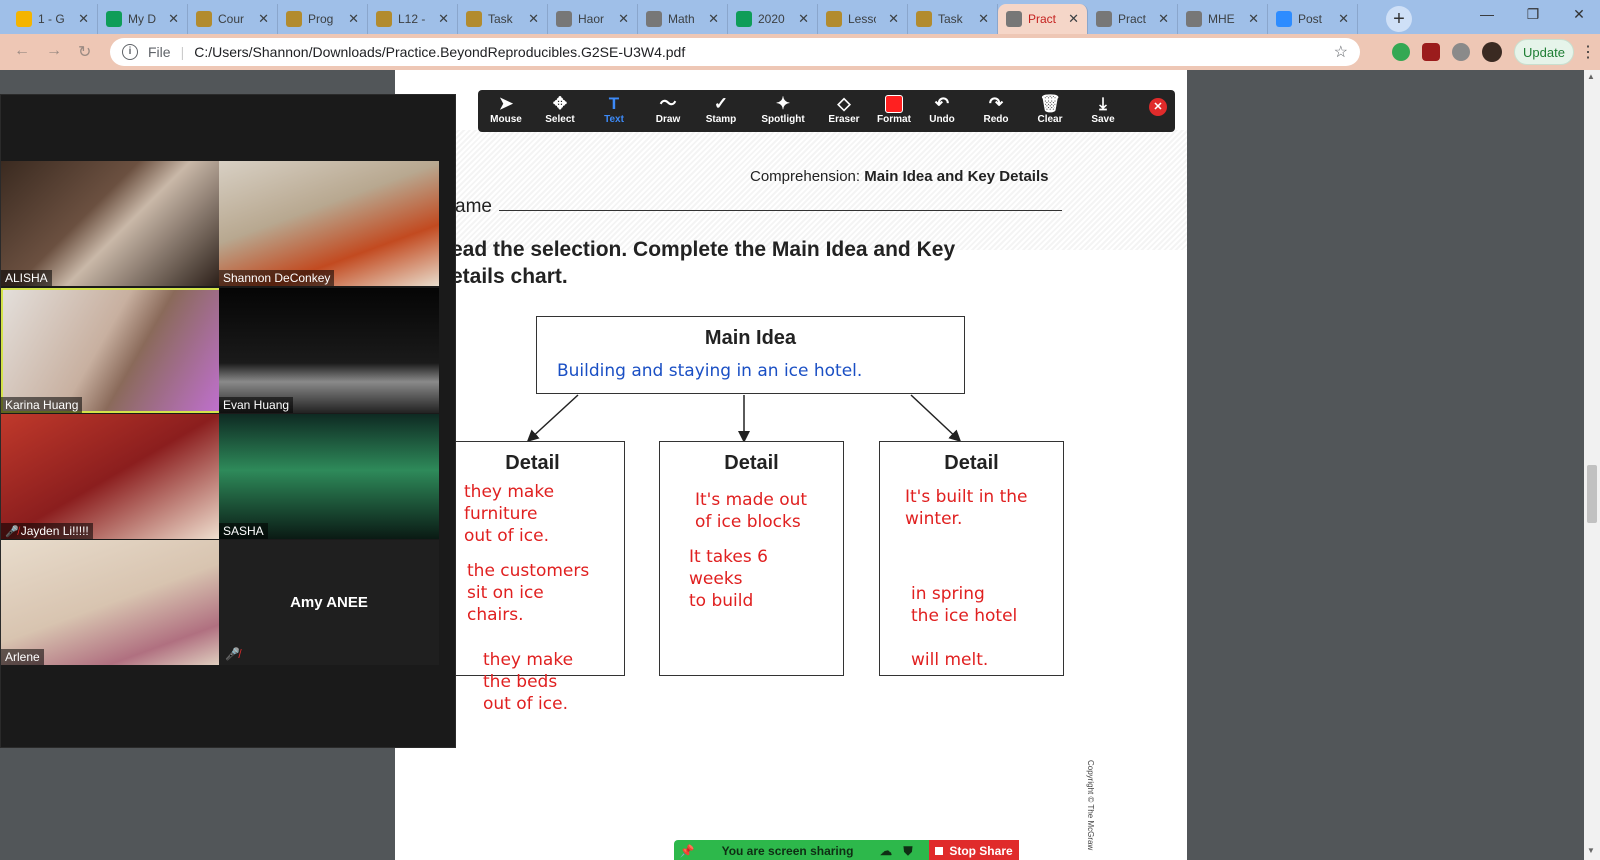 This screenshot has height=860, width=1600. I want to click on tool-text: T Text, so click(614, 109).